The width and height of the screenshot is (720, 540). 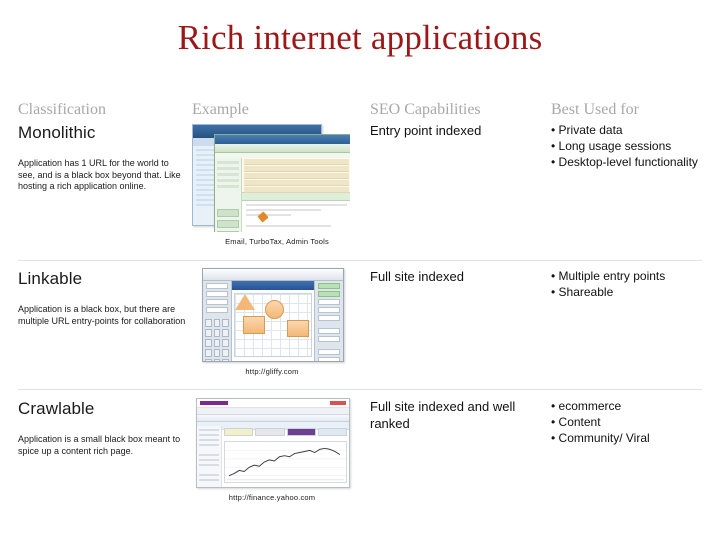 What do you see at coordinates (273, 325) in the screenshot?
I see `gliffy-grid` at bounding box center [273, 325].